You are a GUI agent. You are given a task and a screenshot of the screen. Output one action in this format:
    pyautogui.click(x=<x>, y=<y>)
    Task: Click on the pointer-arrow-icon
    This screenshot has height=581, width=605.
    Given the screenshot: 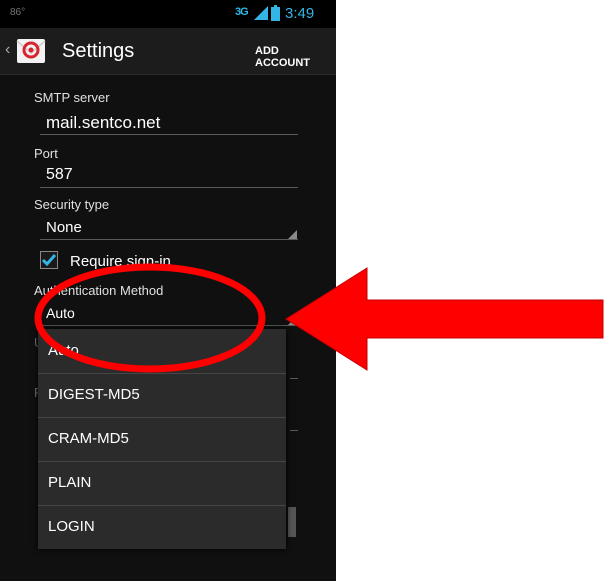 What is the action you would take?
    pyautogui.click(x=444, y=319)
    